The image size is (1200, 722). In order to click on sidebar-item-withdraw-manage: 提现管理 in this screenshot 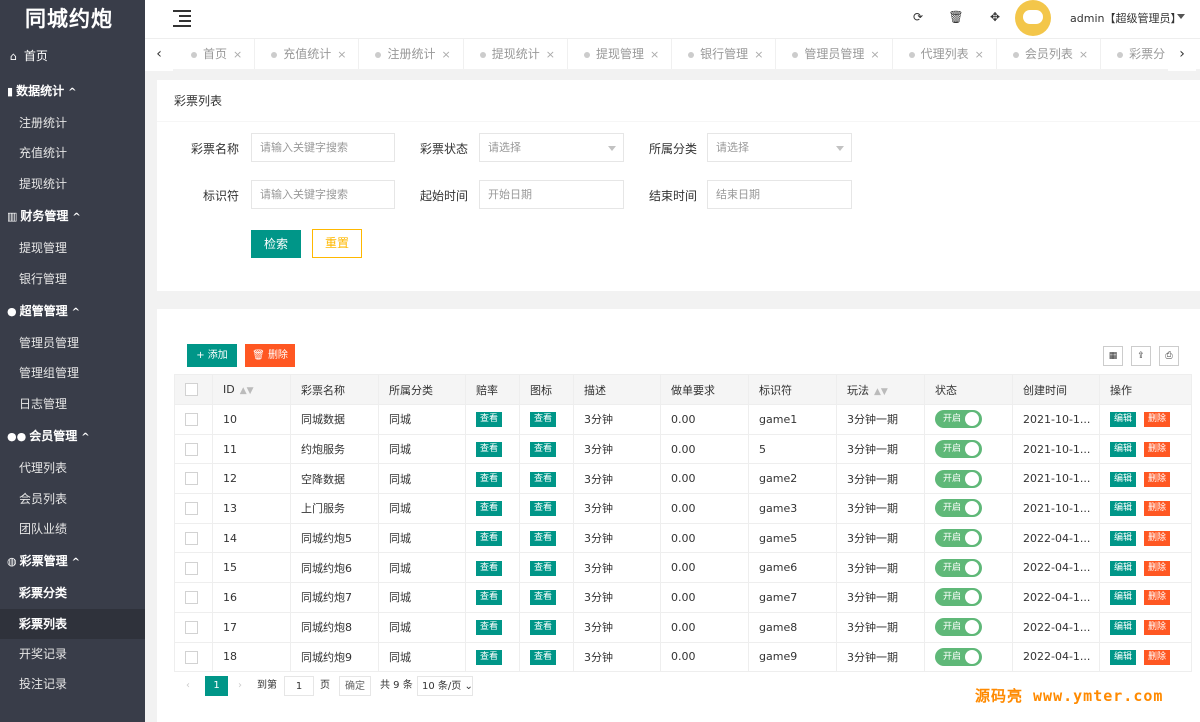, I will do `click(72, 248)`.